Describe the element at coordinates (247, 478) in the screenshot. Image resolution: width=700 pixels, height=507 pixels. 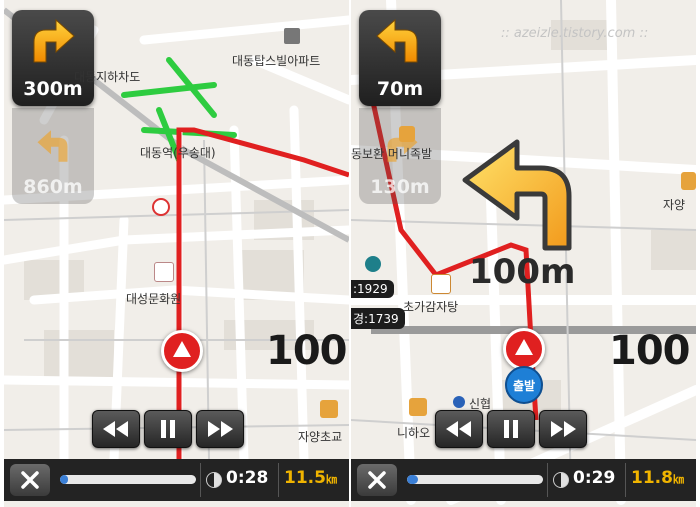
I see `elapsed-time: 0:28` at that location.